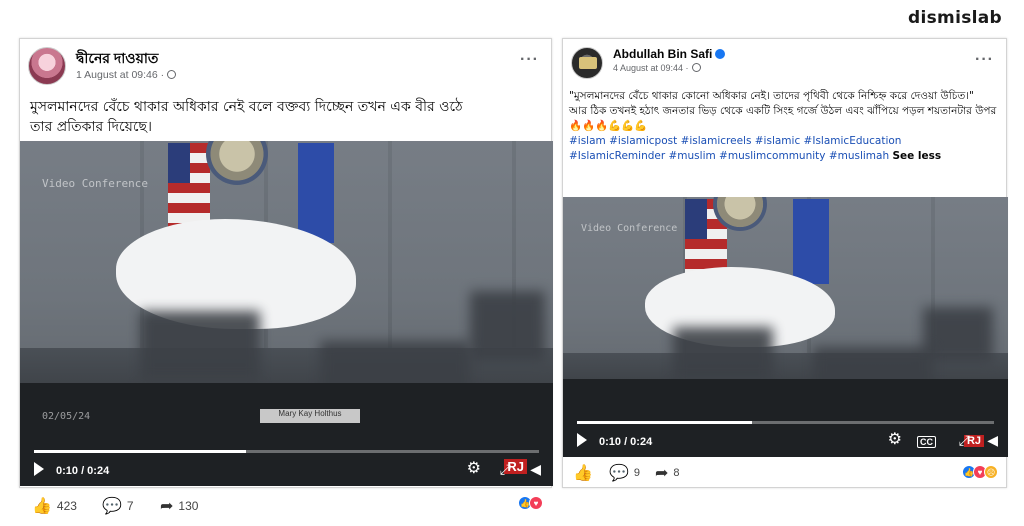 The height and width of the screenshot is (526, 1024). I want to click on post-timestamp: 4 August at 09:44 ·, so click(657, 68).